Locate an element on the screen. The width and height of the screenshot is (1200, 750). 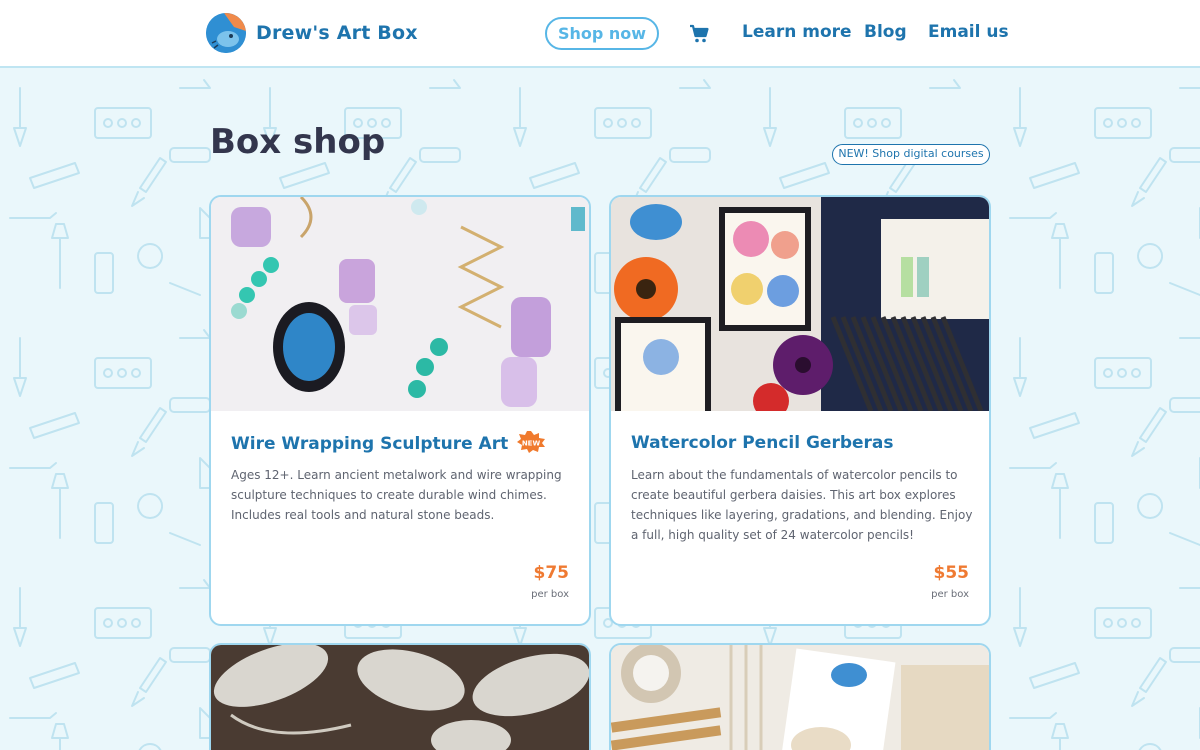
product-price: $55 is located at coordinates (951, 573).